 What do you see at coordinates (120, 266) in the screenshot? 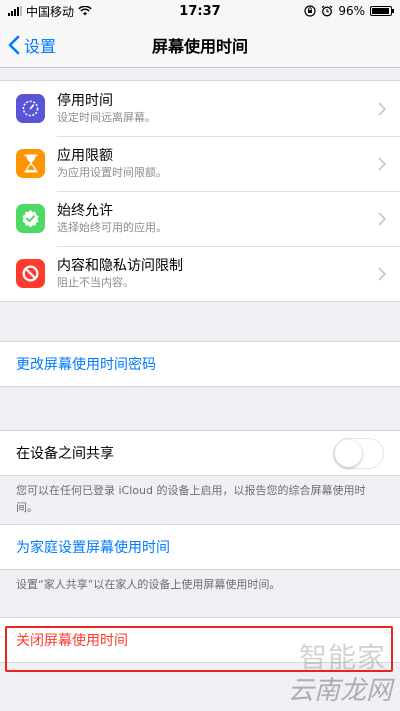
I see `content-privacy-title: 内容和隐私访问限制` at bounding box center [120, 266].